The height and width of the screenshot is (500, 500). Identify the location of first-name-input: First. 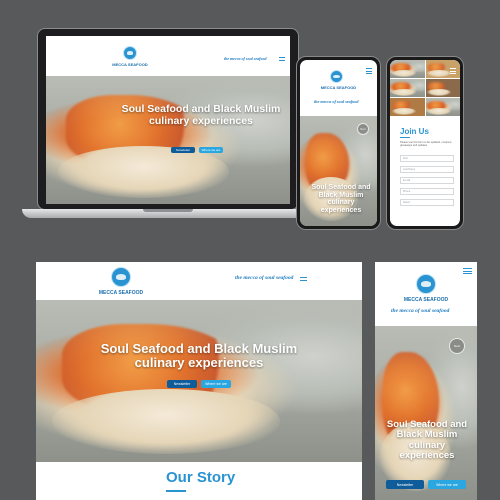
(427, 158).